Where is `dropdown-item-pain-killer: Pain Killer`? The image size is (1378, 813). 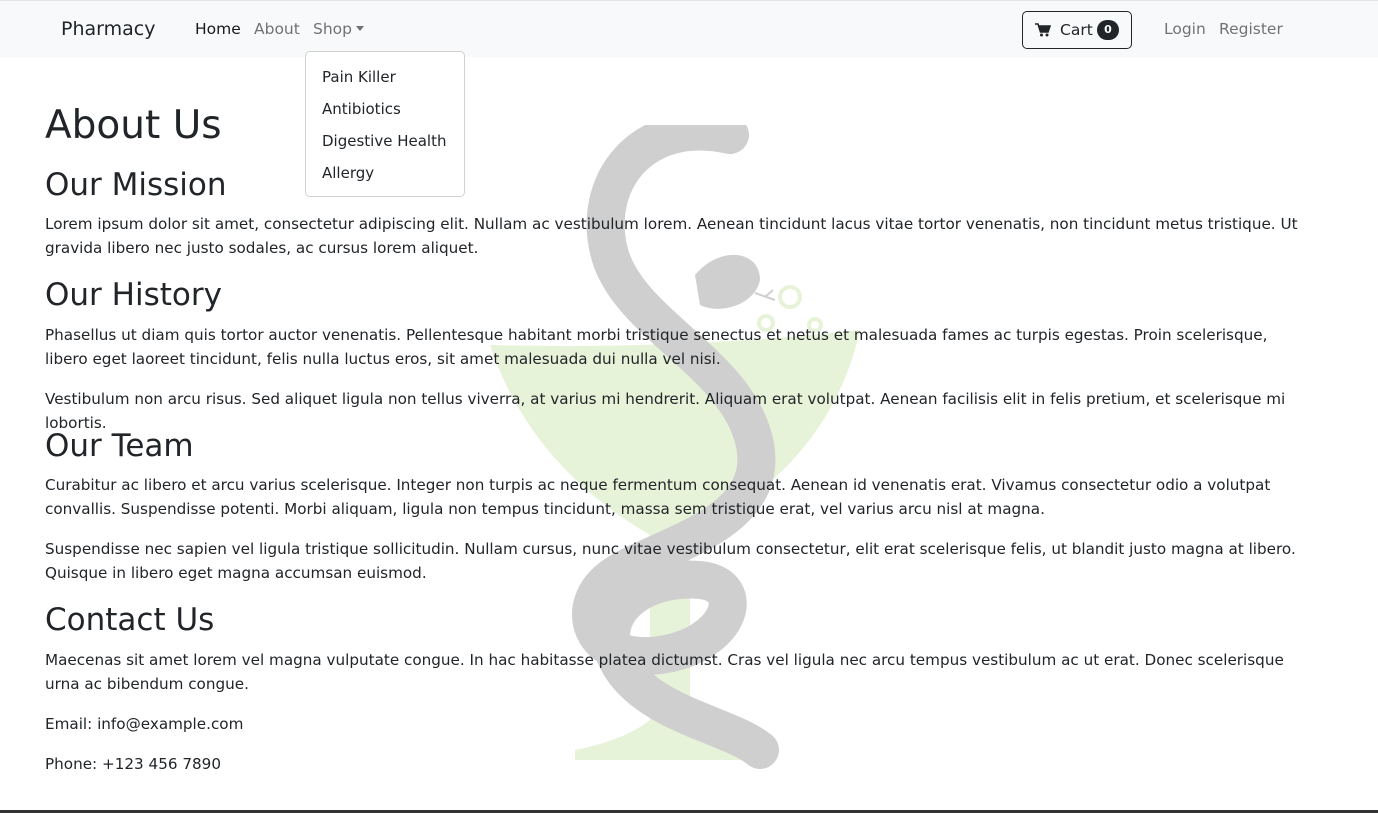
dropdown-item-pain-killer: Pain Killer is located at coordinates (359, 77).